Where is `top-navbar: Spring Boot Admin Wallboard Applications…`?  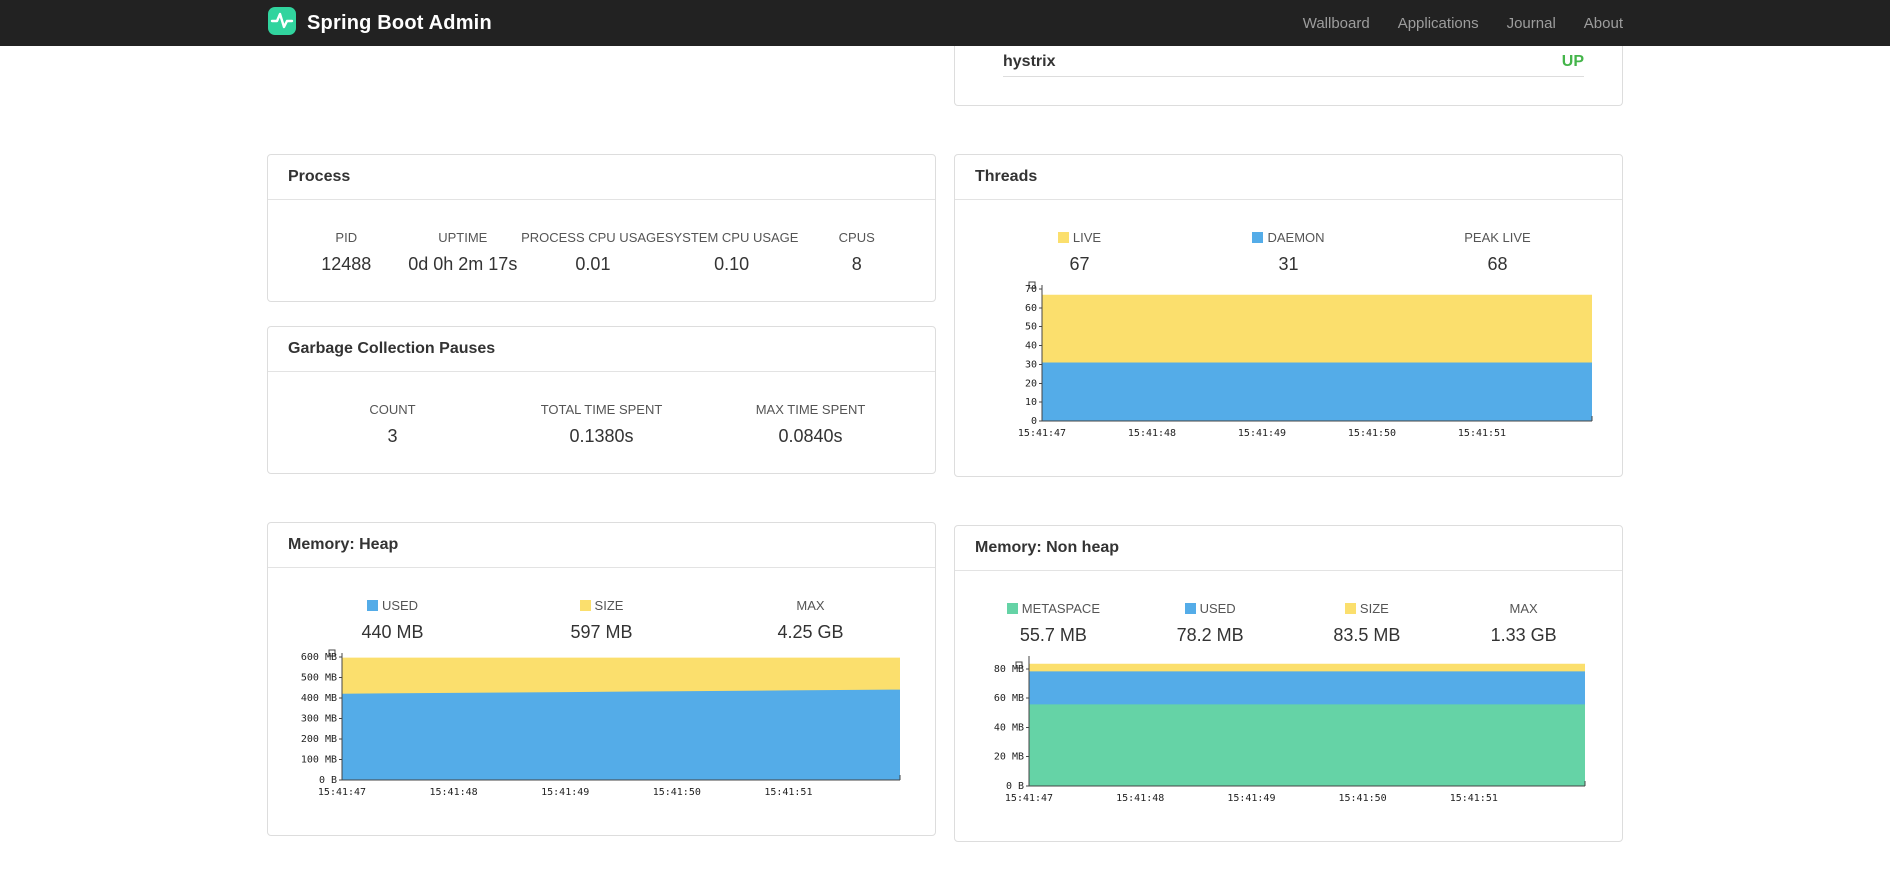 top-navbar: Spring Boot Admin Wallboard Applications… is located at coordinates (945, 23).